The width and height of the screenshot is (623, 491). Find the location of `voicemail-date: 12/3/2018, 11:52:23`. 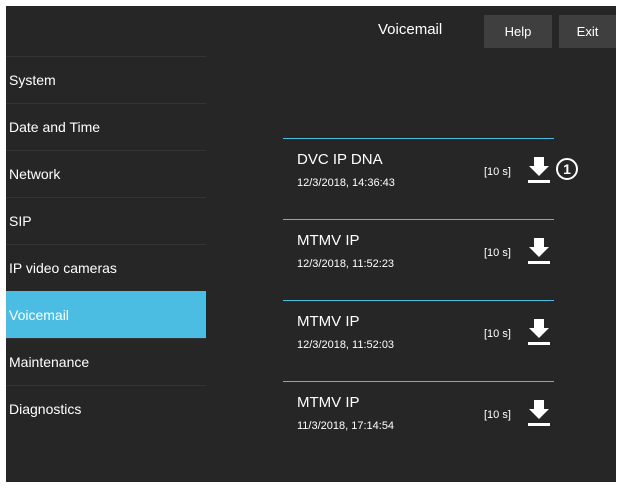

voicemail-date: 12/3/2018, 11:52:23 is located at coordinates (346, 264).